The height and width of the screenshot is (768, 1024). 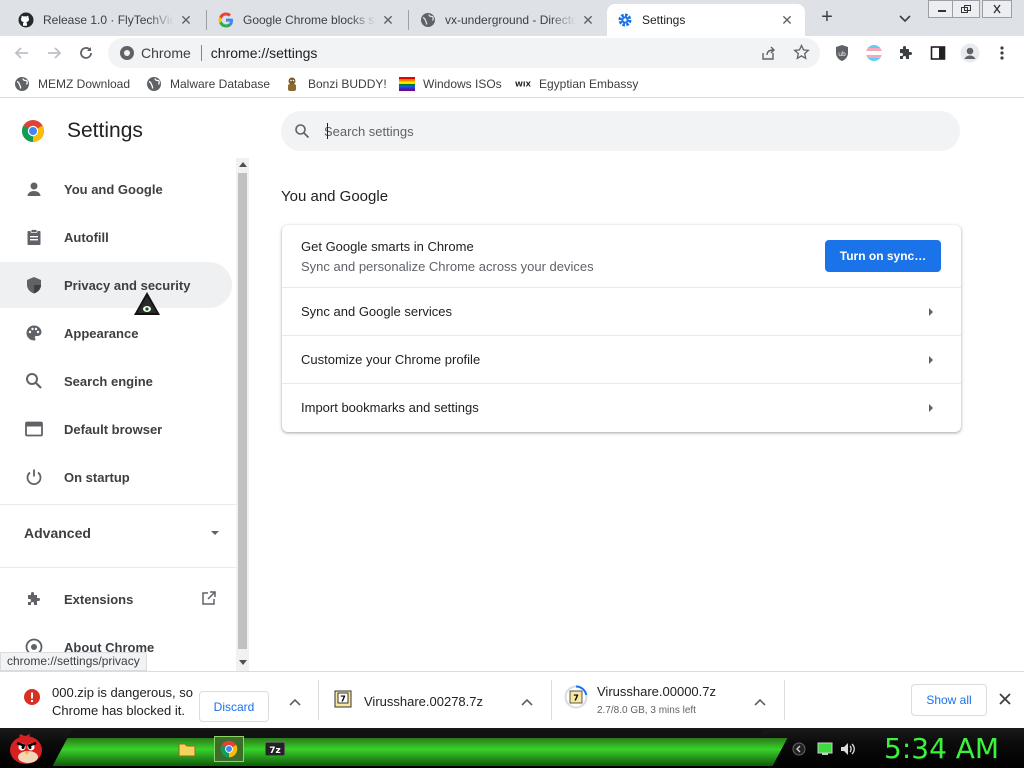 I want to click on bookmark-egyptian-embassy: WIX Egyptian Embassy, so click(x=576, y=84).